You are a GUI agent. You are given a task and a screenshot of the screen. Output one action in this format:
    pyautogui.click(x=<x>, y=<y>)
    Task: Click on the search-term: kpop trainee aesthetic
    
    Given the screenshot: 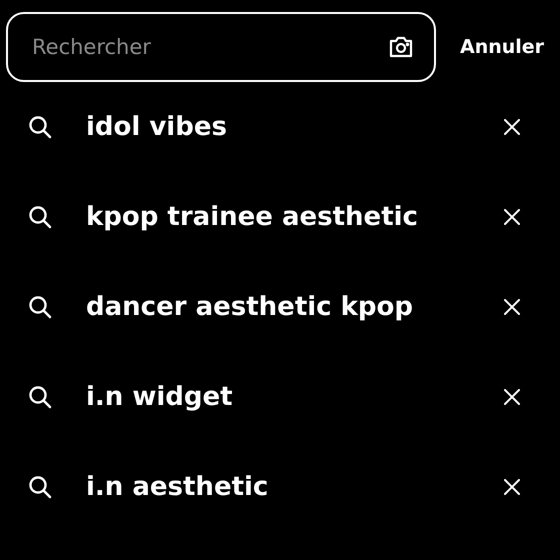 What is the action you would take?
    pyautogui.click(x=252, y=217)
    